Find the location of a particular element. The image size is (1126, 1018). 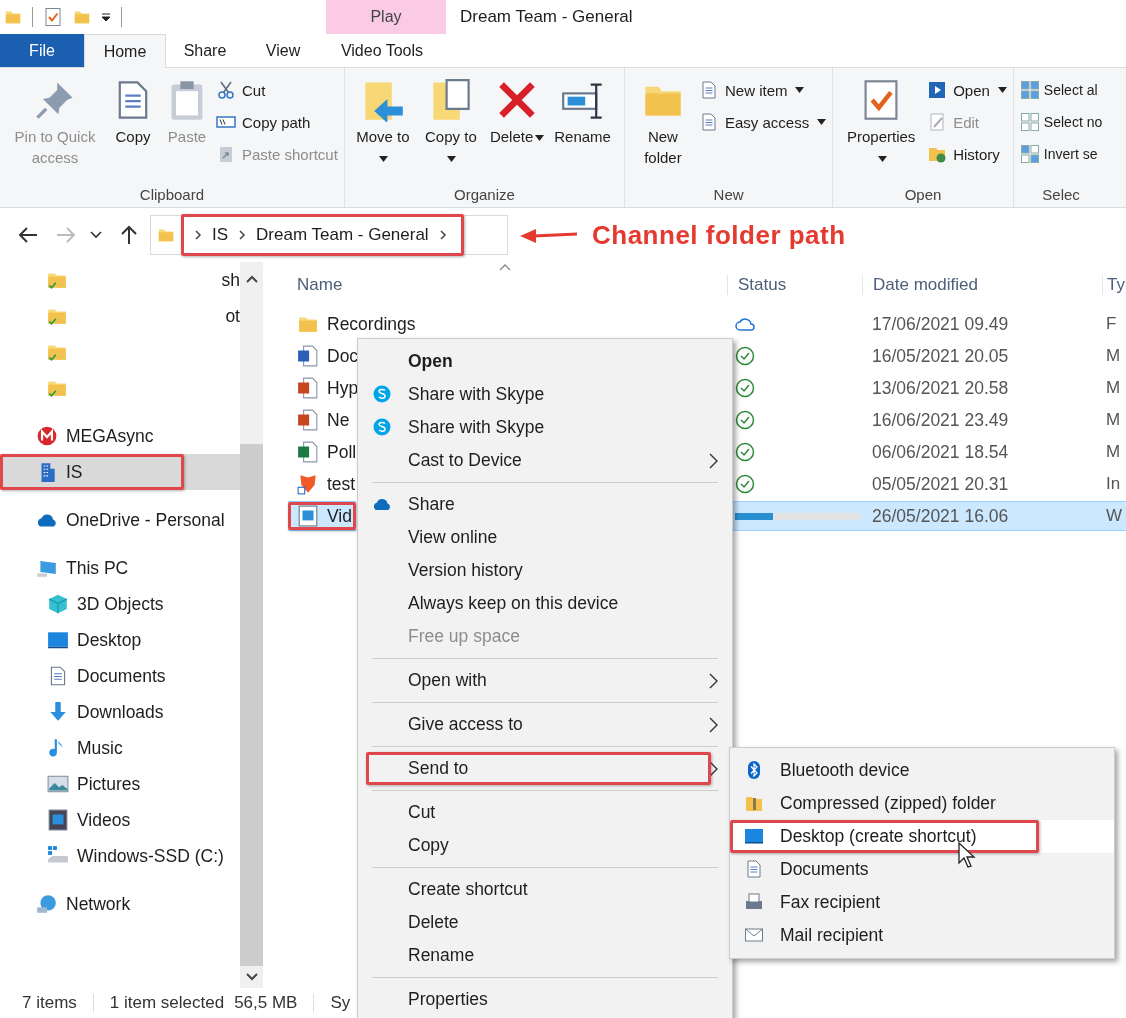

ribbon-button: New folder is located at coordinates (662, 130).